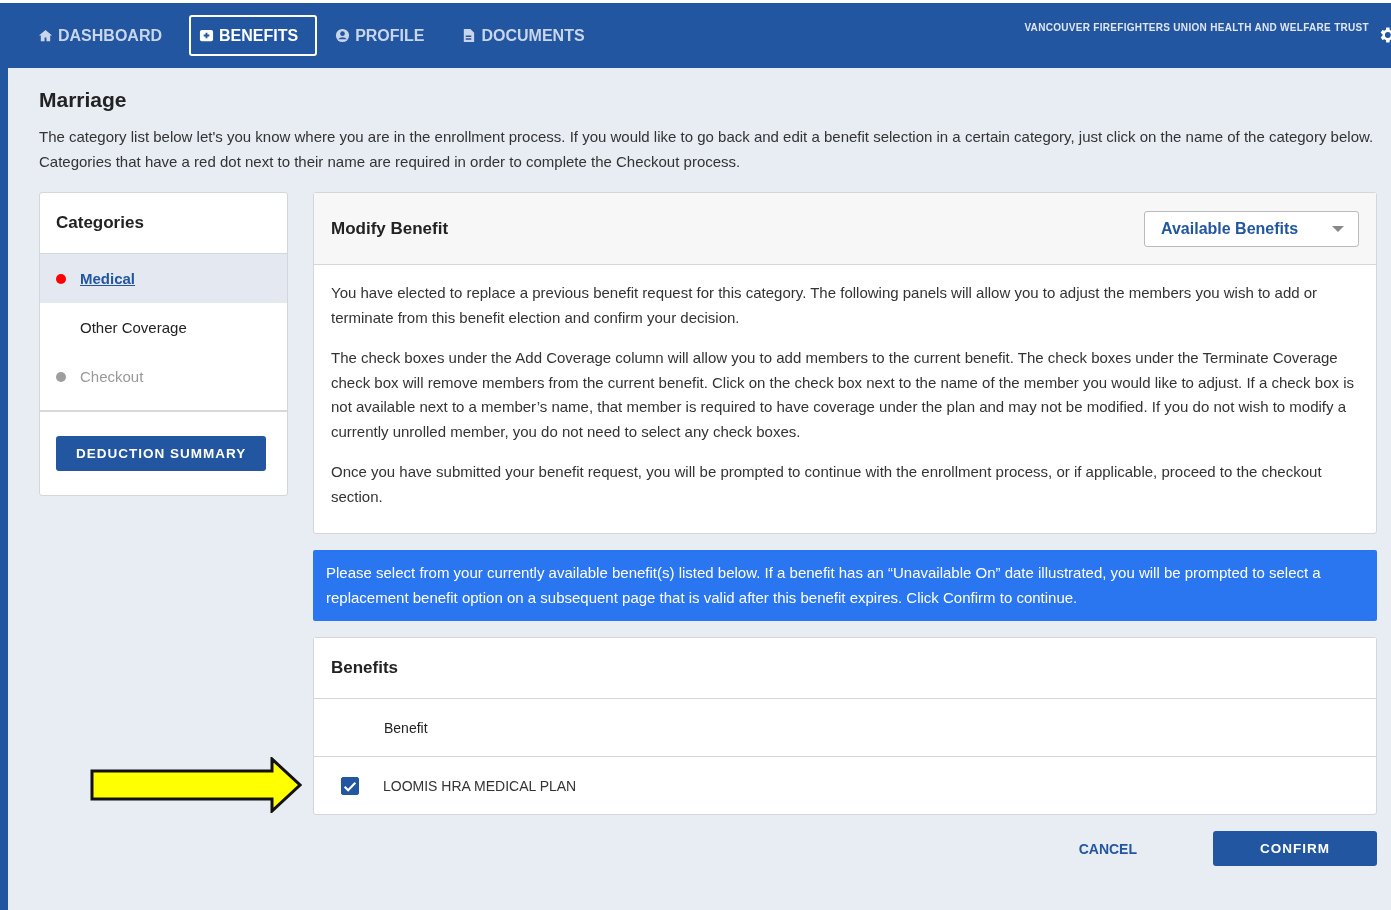 This screenshot has height=910, width=1391. Describe the element at coordinates (825, 305) in the screenshot. I see `paragraph: You have elected to replace a previous benefit request for this category. The following panels will allow you to adjust the members you wish to add or terminate from this benefit election and confirm your decision.` at that location.